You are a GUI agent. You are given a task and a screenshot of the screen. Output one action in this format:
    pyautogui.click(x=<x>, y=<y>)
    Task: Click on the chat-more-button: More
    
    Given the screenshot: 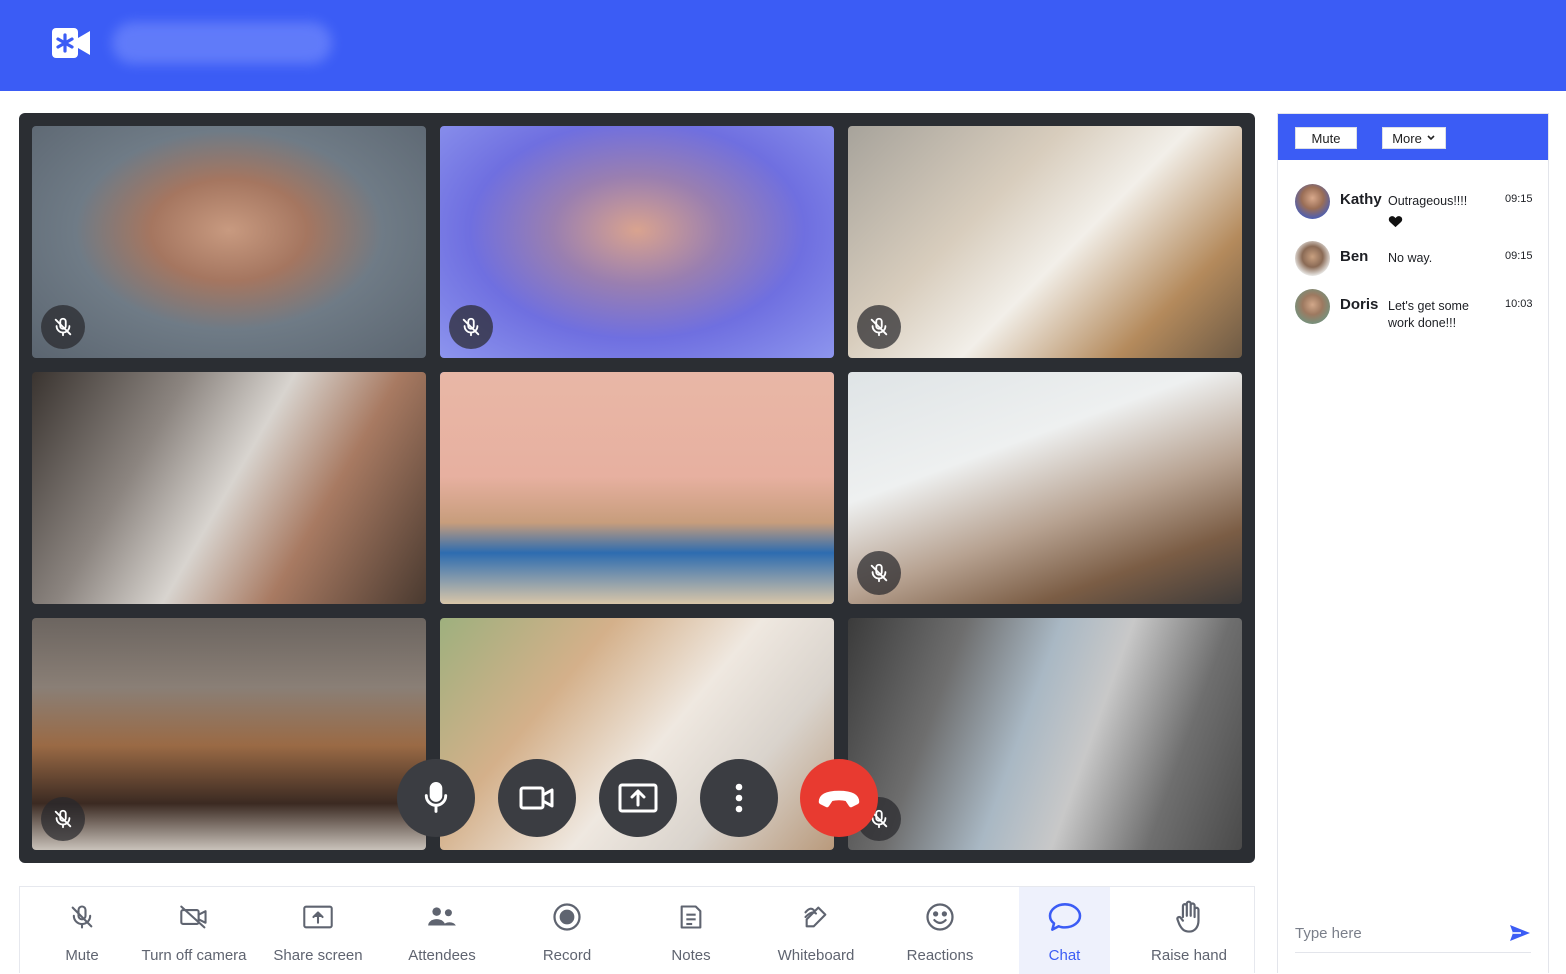 What is the action you would take?
    pyautogui.click(x=1414, y=138)
    